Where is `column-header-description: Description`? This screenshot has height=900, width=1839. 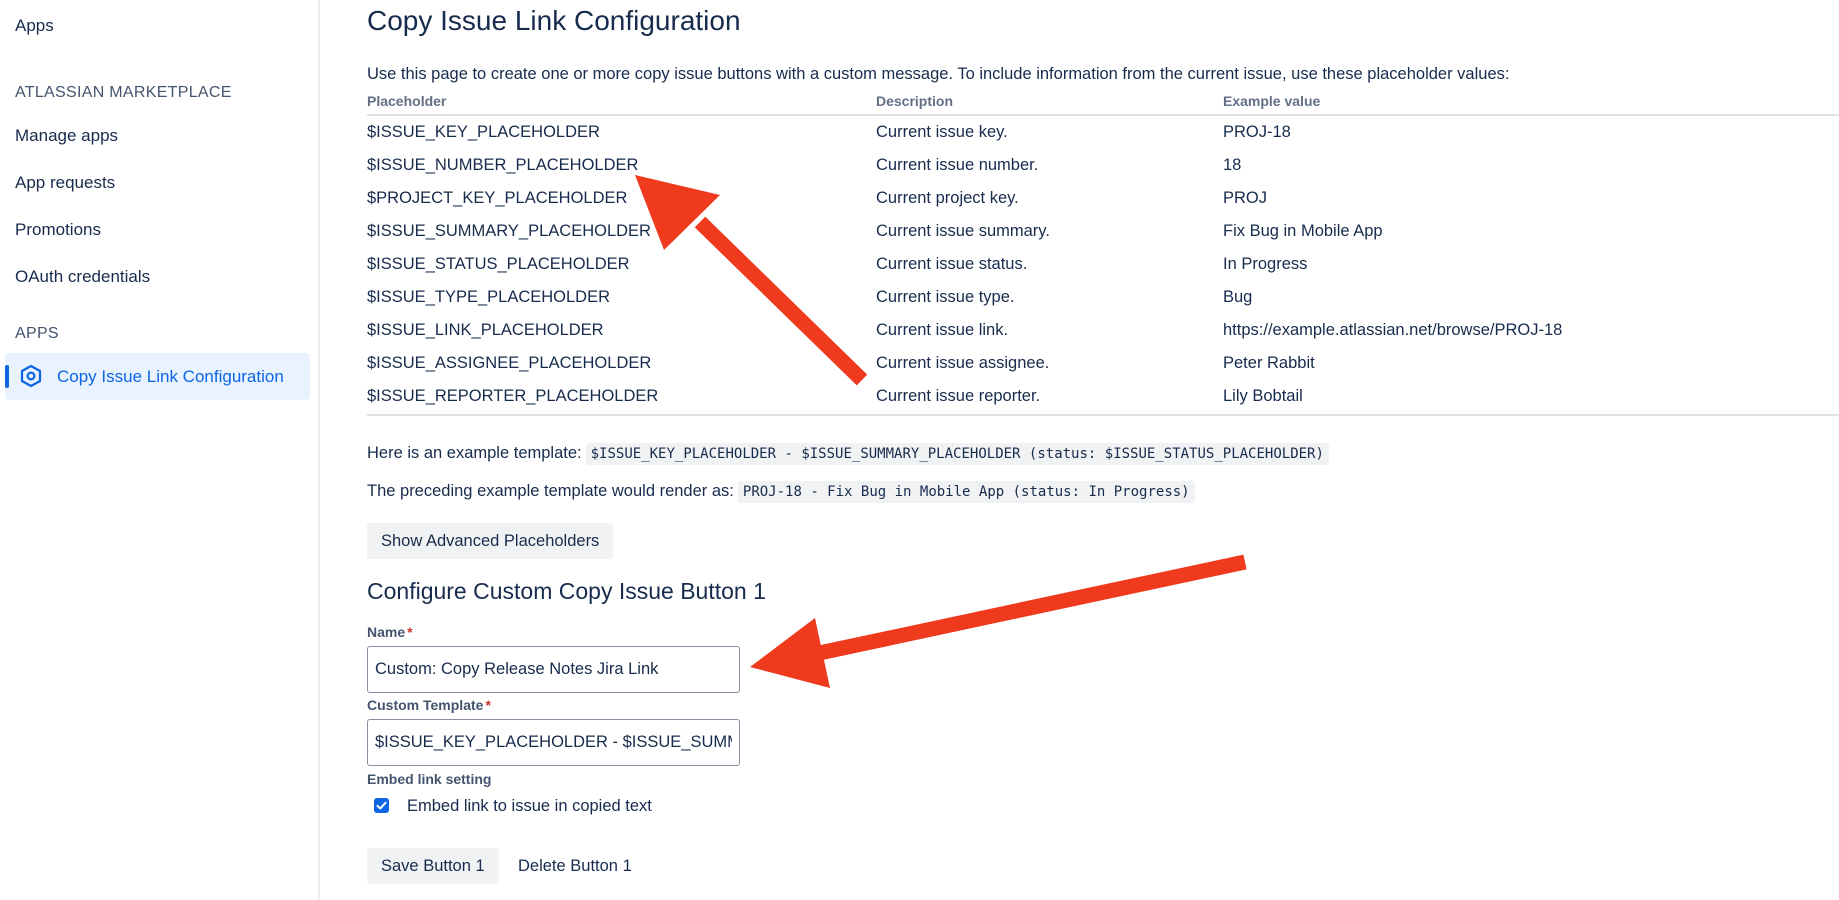 column-header-description: Description is located at coordinates (915, 101).